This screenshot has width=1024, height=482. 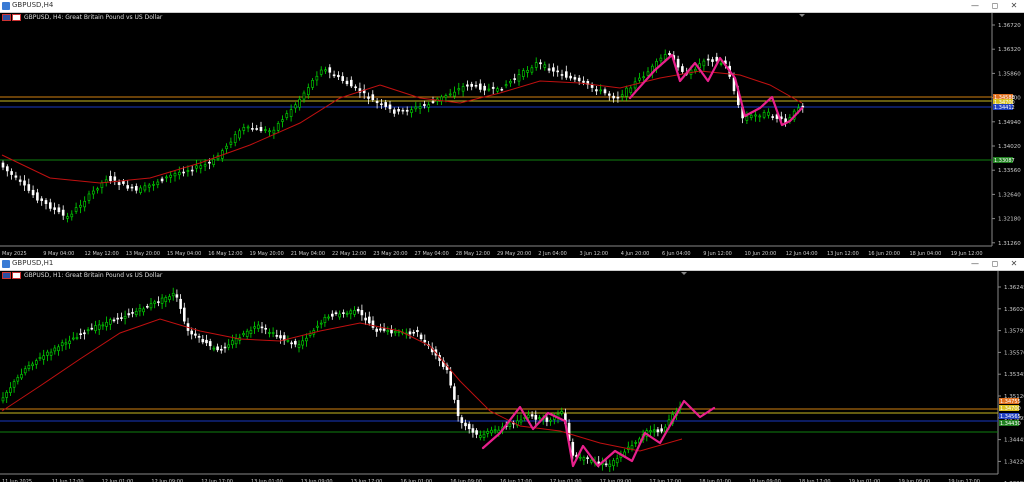 I want to click on time-tick-label: 19 May 20:00, so click(x=267, y=254).